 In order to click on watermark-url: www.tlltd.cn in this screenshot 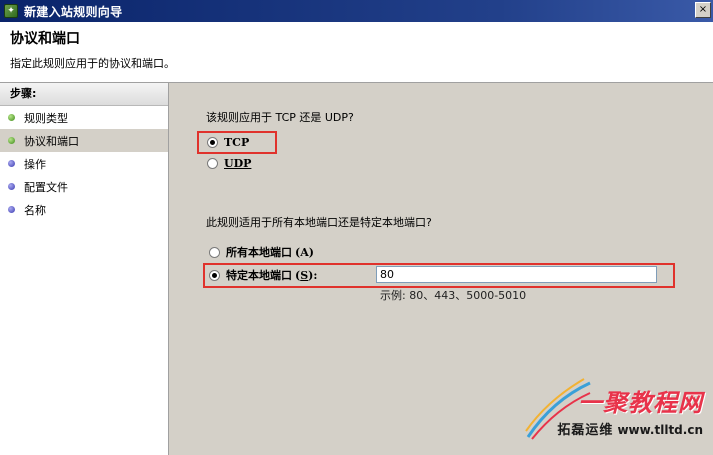, I will do `click(660, 430)`.